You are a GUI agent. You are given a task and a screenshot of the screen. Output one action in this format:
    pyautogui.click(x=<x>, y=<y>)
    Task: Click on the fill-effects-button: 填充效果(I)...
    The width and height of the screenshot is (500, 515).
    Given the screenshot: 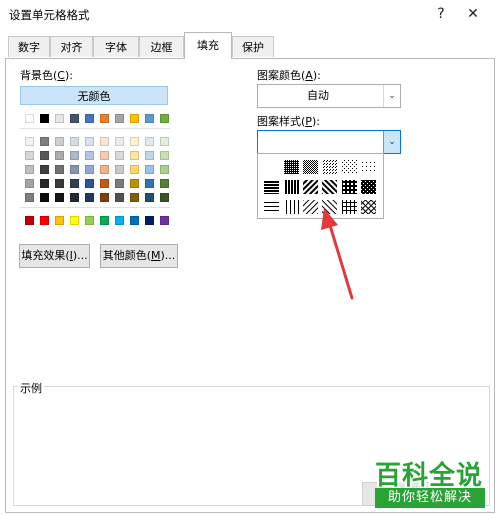 What is the action you would take?
    pyautogui.click(x=54, y=256)
    